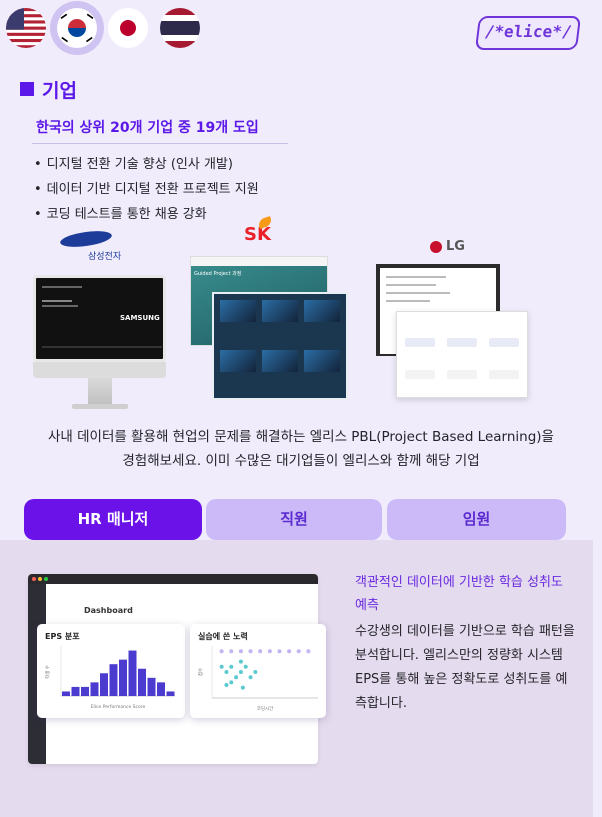 The image size is (602, 817). I want to click on elice-logo: /*elice*/, so click(528, 33).